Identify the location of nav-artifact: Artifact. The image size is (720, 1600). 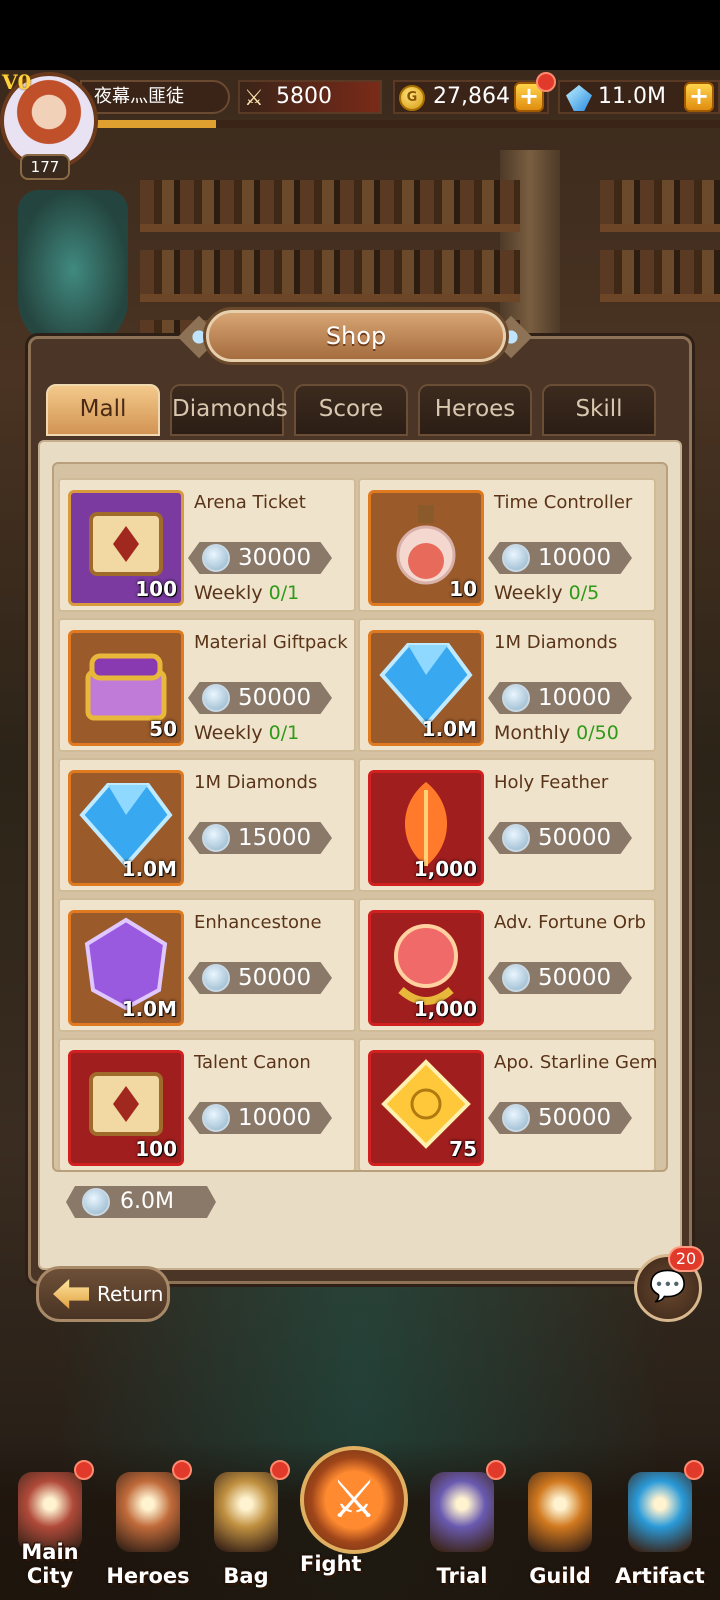
(660, 1526).